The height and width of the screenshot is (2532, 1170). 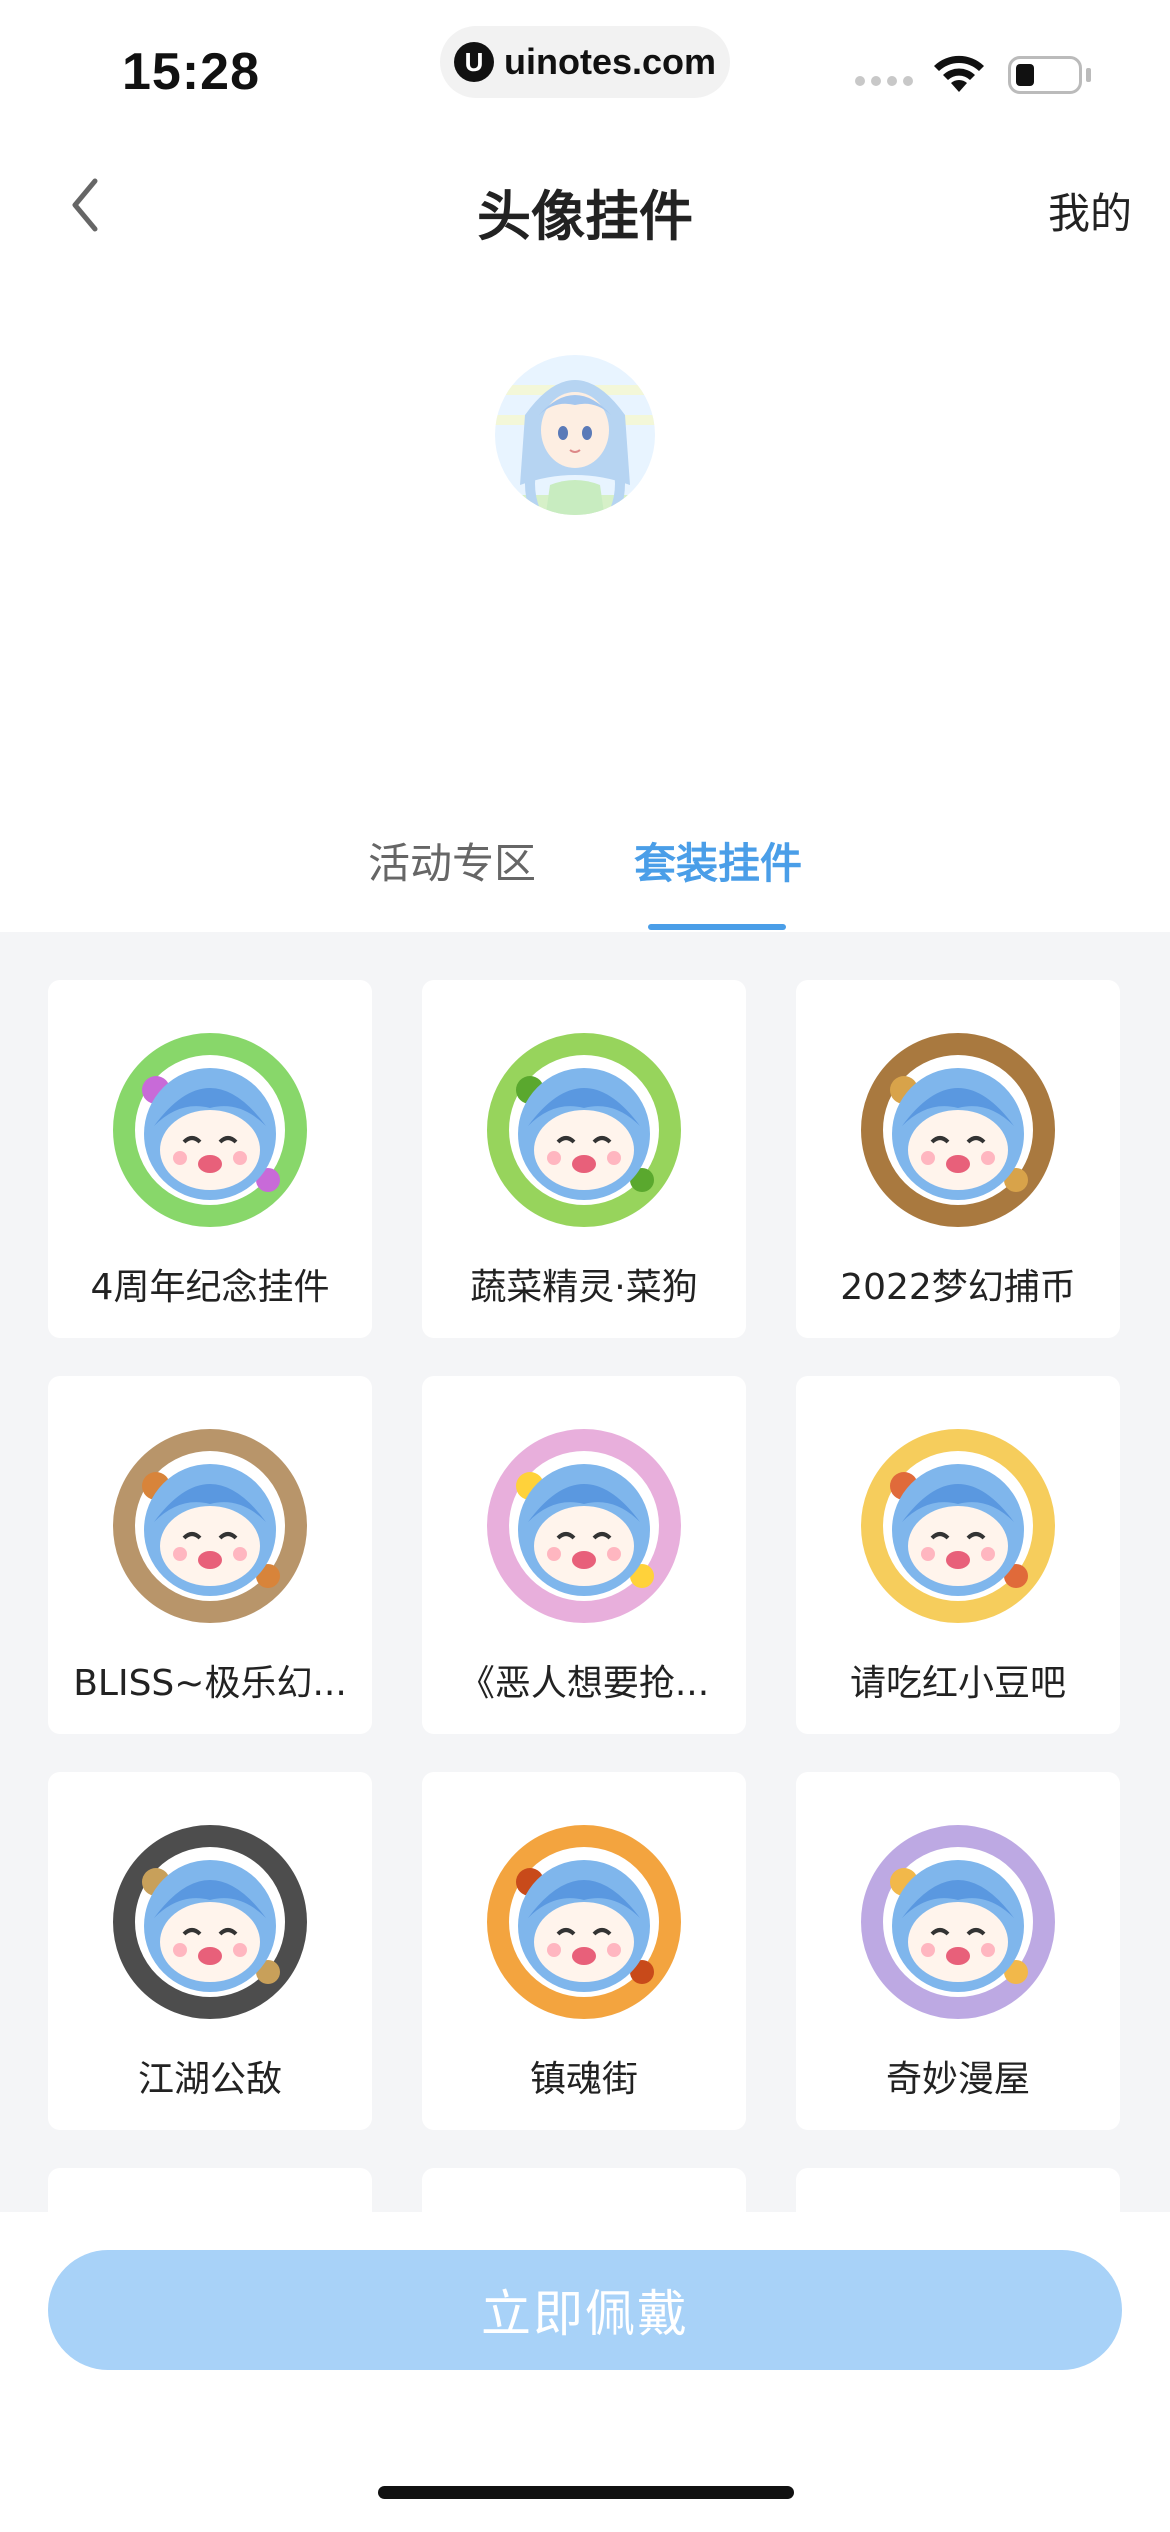 I want to click on home-indicator, so click(x=586, y=2492).